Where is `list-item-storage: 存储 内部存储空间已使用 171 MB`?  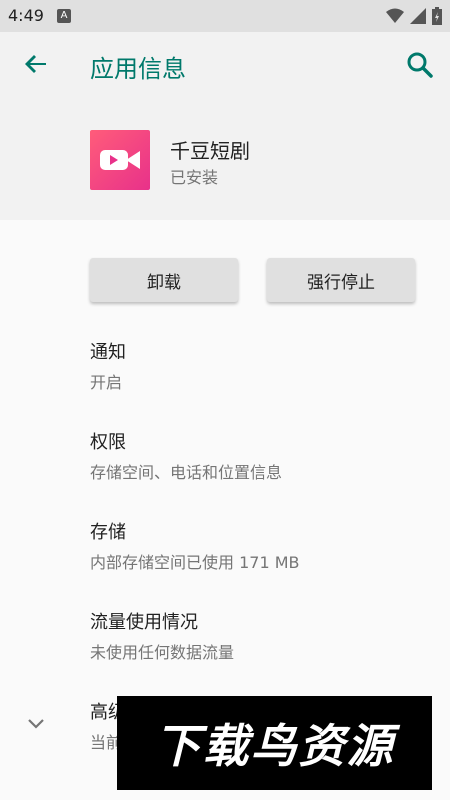
list-item-storage: 存储 内部存储空间已使用 171 MB is located at coordinates (195, 545).